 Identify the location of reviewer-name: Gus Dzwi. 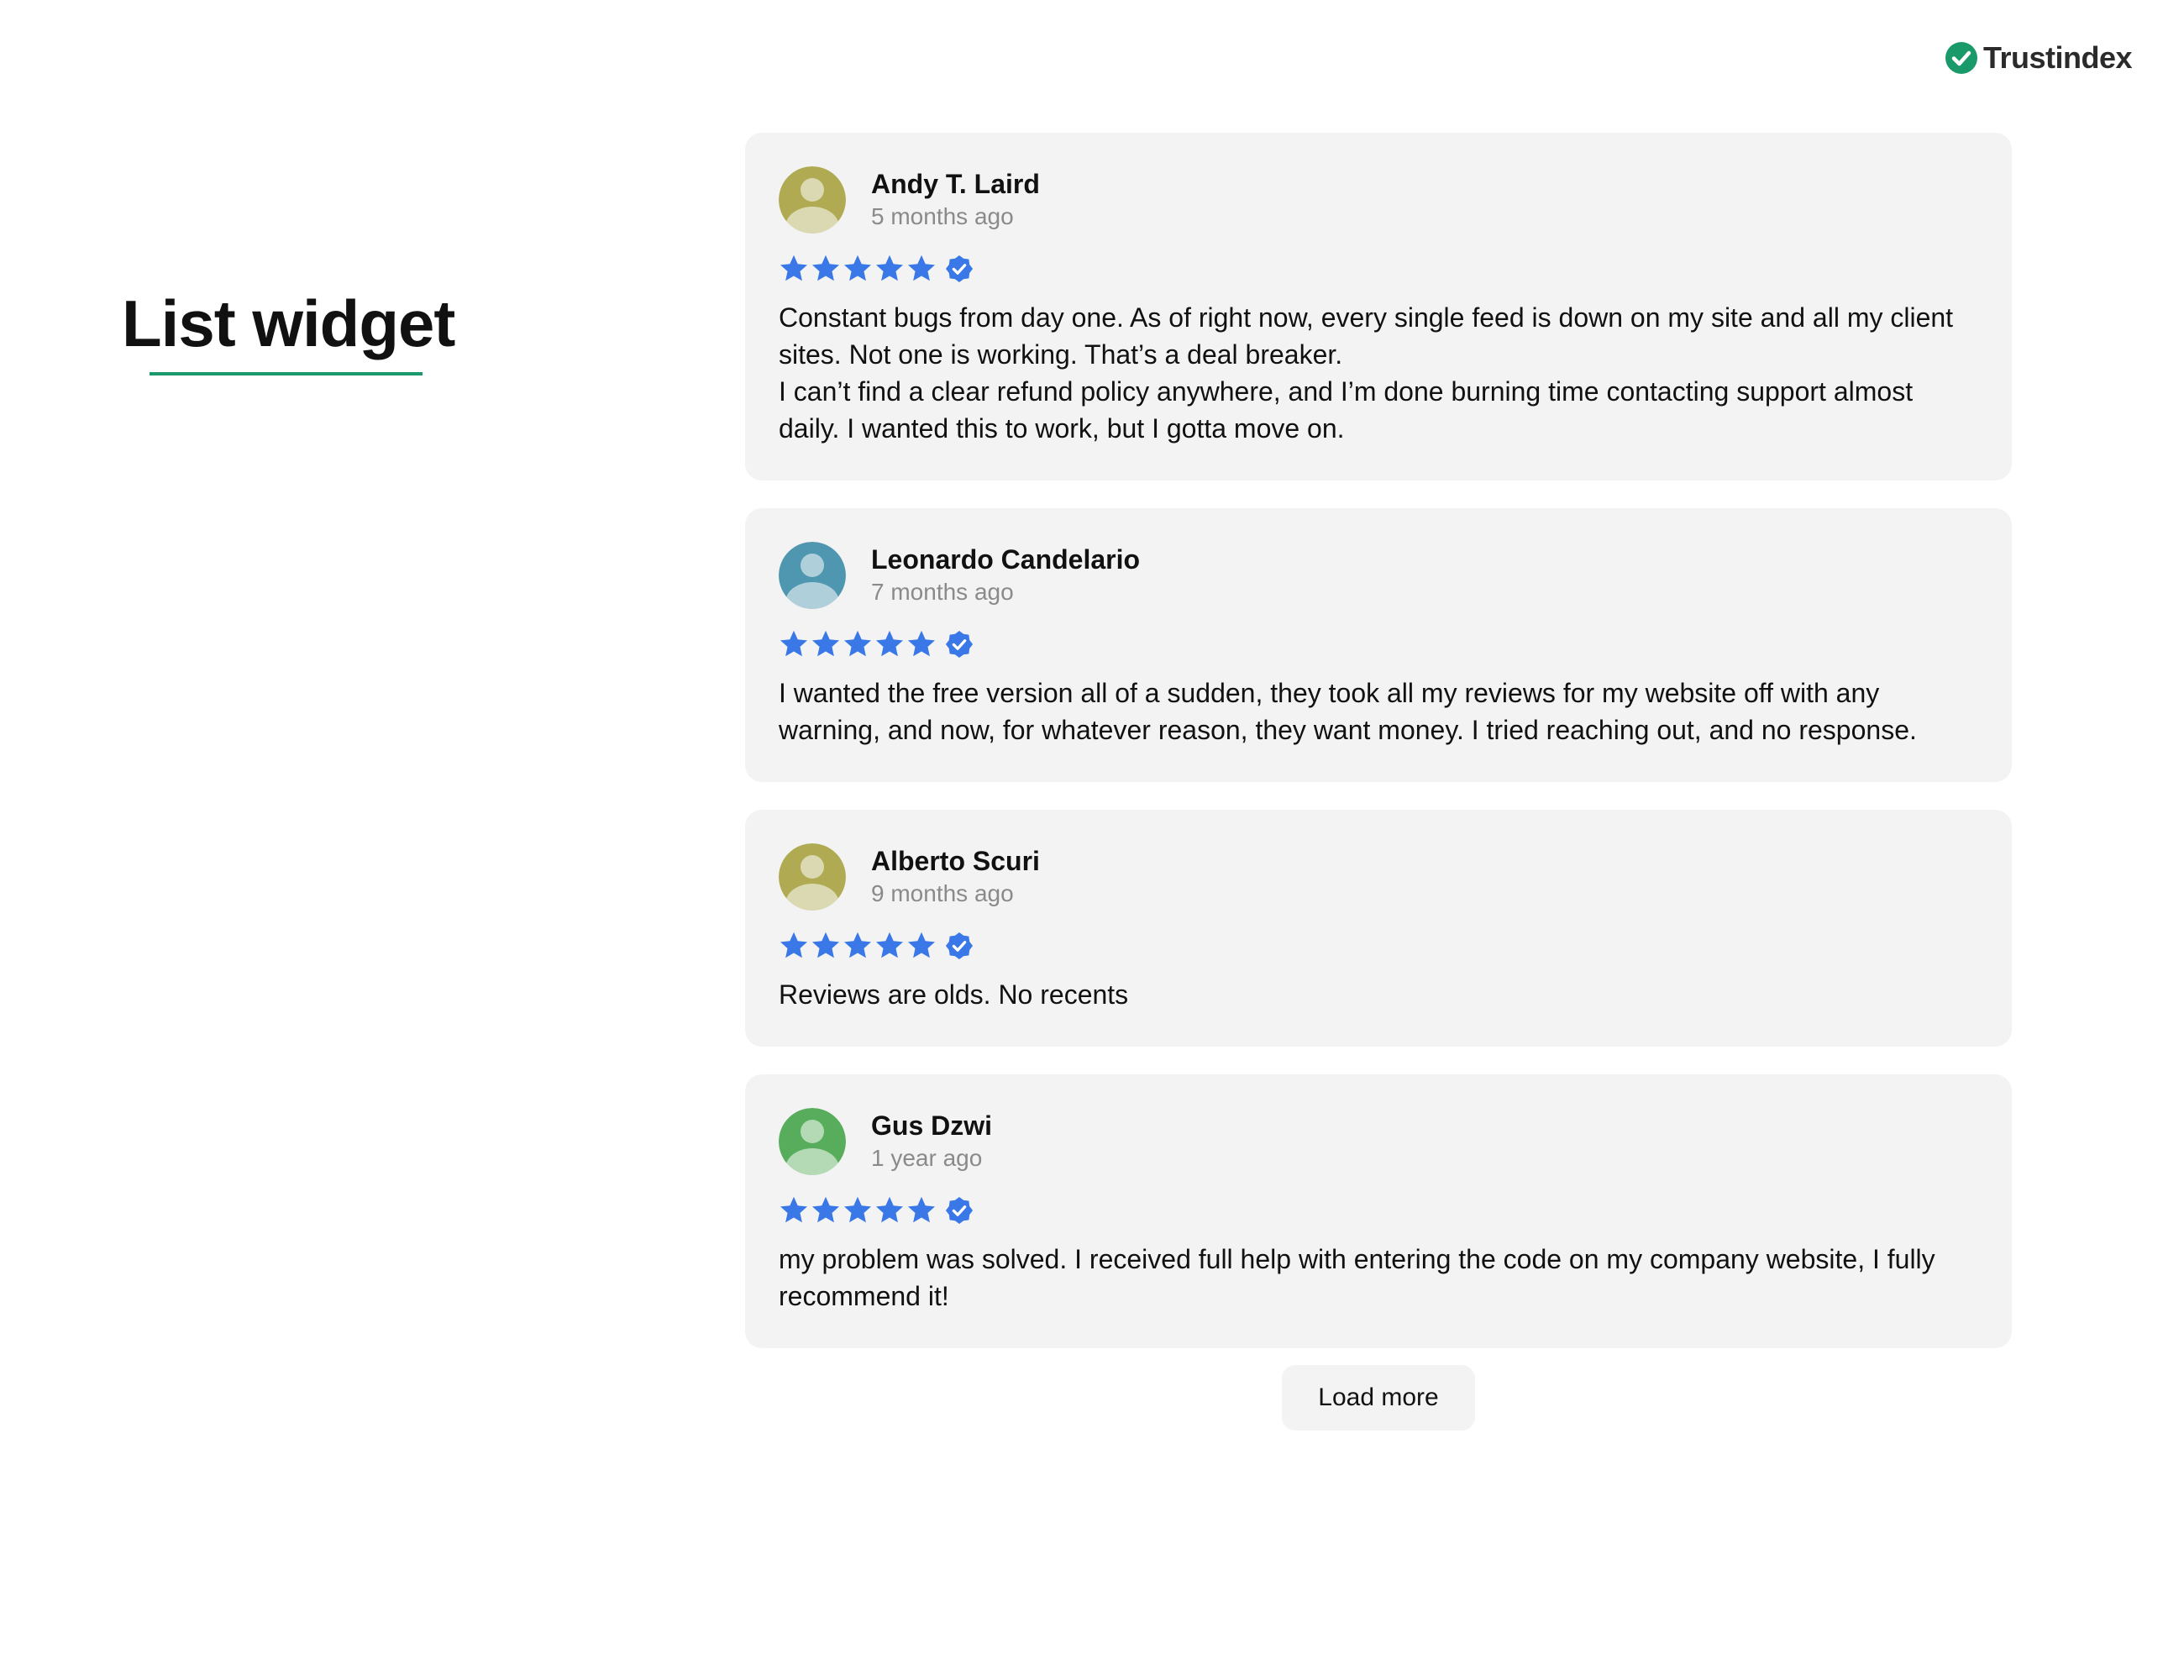
(932, 1125).